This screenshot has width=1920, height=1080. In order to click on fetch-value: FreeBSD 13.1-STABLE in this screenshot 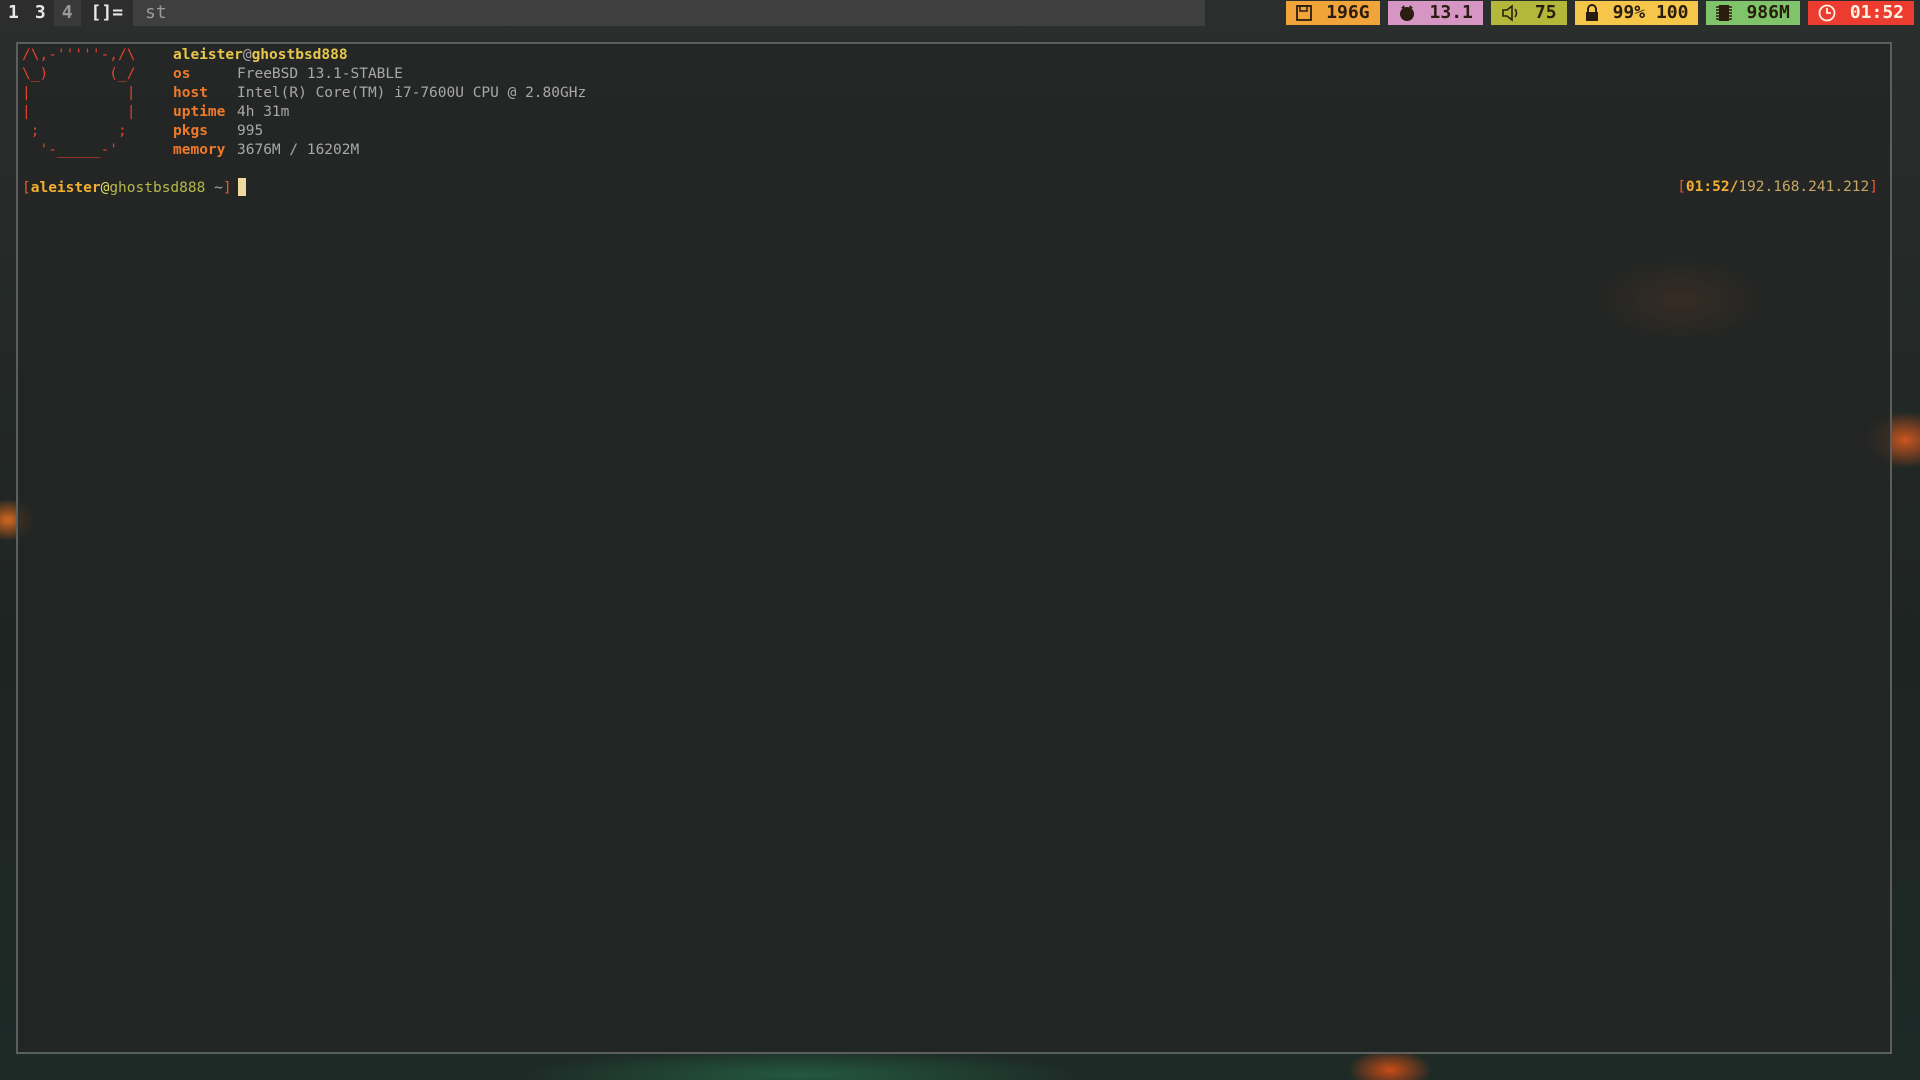, I will do `click(320, 74)`.